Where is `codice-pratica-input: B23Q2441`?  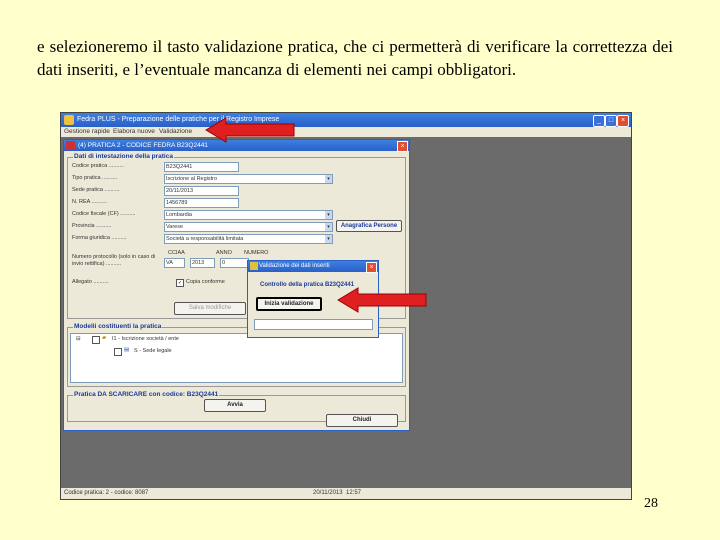
codice-pratica-input: B23Q2441 is located at coordinates (201, 167).